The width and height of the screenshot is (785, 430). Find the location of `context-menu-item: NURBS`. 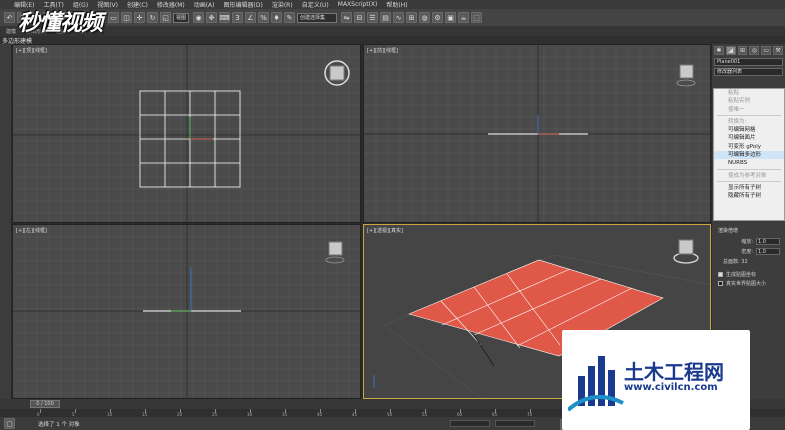

context-menu-item: NURBS is located at coordinates (749, 163).